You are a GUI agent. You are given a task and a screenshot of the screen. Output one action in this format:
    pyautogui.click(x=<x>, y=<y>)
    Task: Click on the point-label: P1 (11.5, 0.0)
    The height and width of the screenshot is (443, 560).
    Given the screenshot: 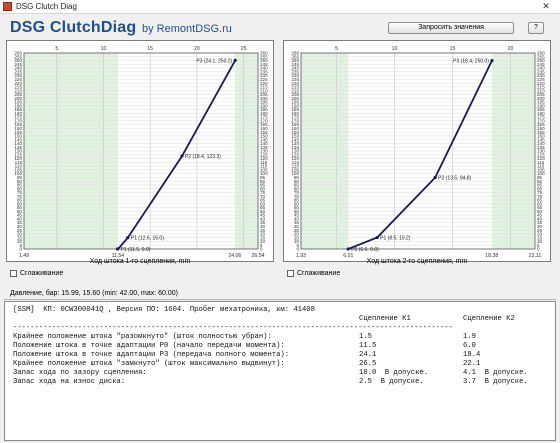 What is the action you would take?
    pyautogui.click(x=136, y=250)
    